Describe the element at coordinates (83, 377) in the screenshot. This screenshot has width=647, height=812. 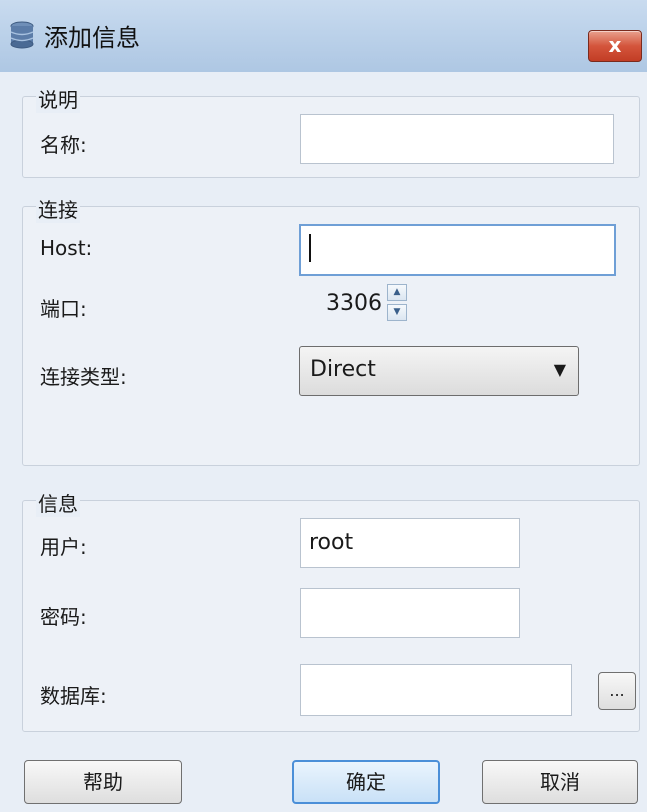
I see `connection-type-label: 连接类型:` at that location.